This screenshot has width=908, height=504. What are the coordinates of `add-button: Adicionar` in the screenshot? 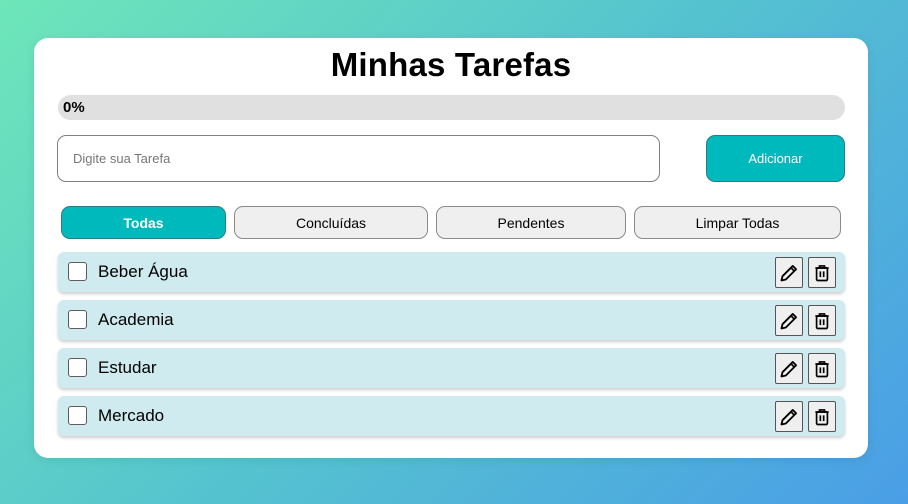 It's located at (775, 158).